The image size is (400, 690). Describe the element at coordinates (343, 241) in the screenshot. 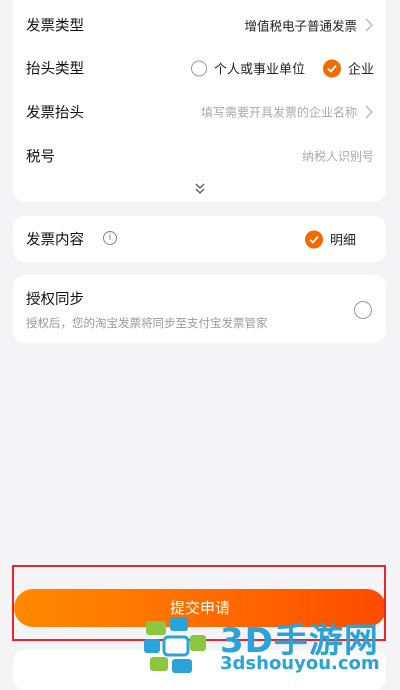

I see `content-detail-label: 明细` at that location.